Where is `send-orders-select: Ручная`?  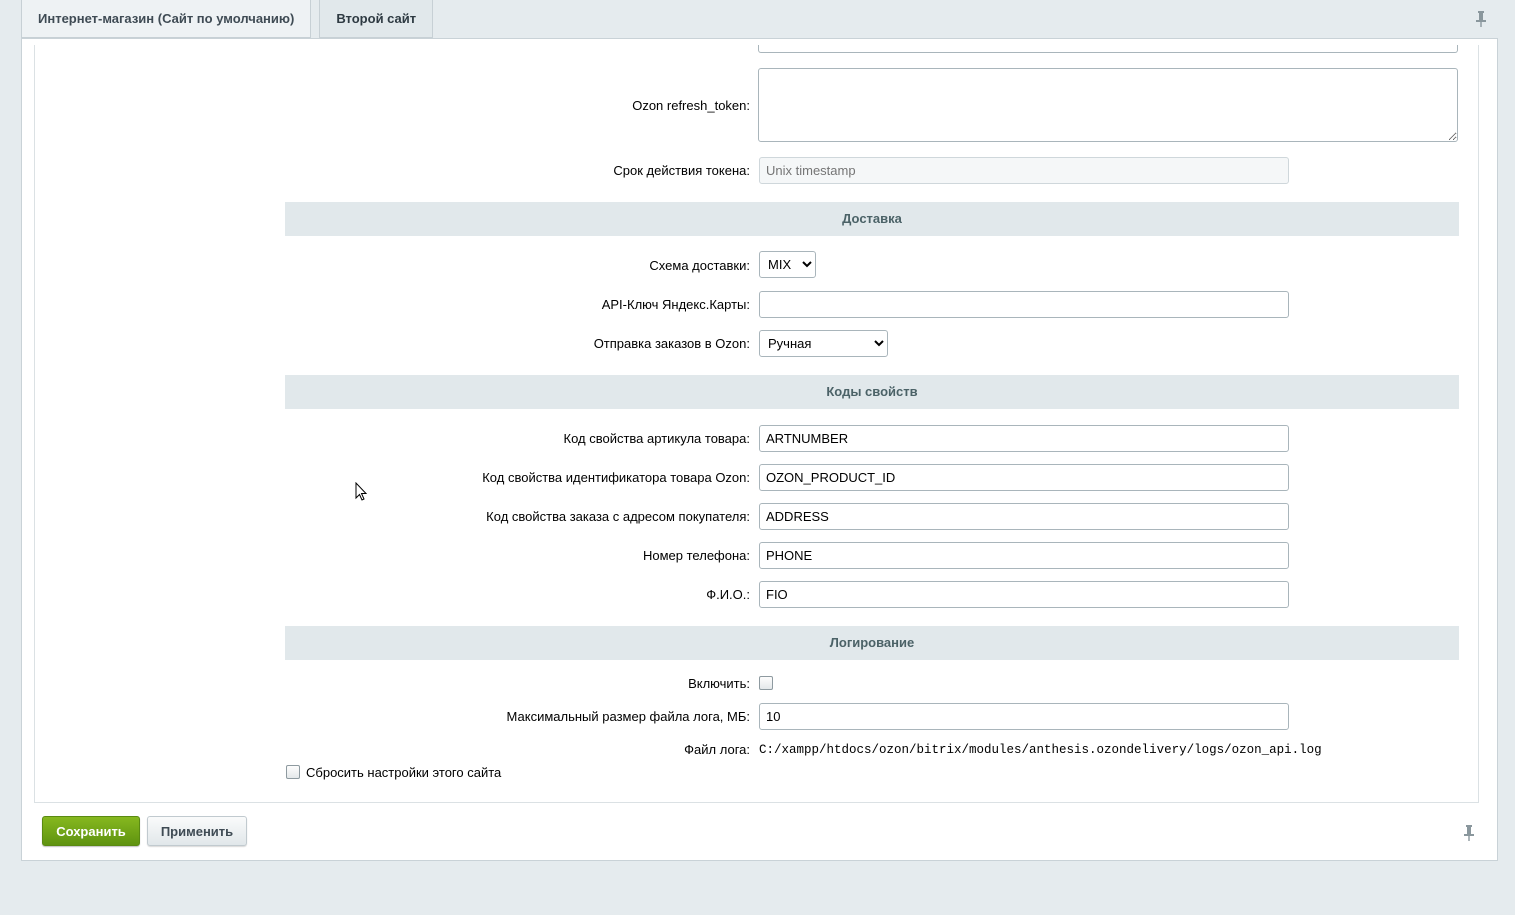
send-orders-select: Ручная is located at coordinates (823, 343).